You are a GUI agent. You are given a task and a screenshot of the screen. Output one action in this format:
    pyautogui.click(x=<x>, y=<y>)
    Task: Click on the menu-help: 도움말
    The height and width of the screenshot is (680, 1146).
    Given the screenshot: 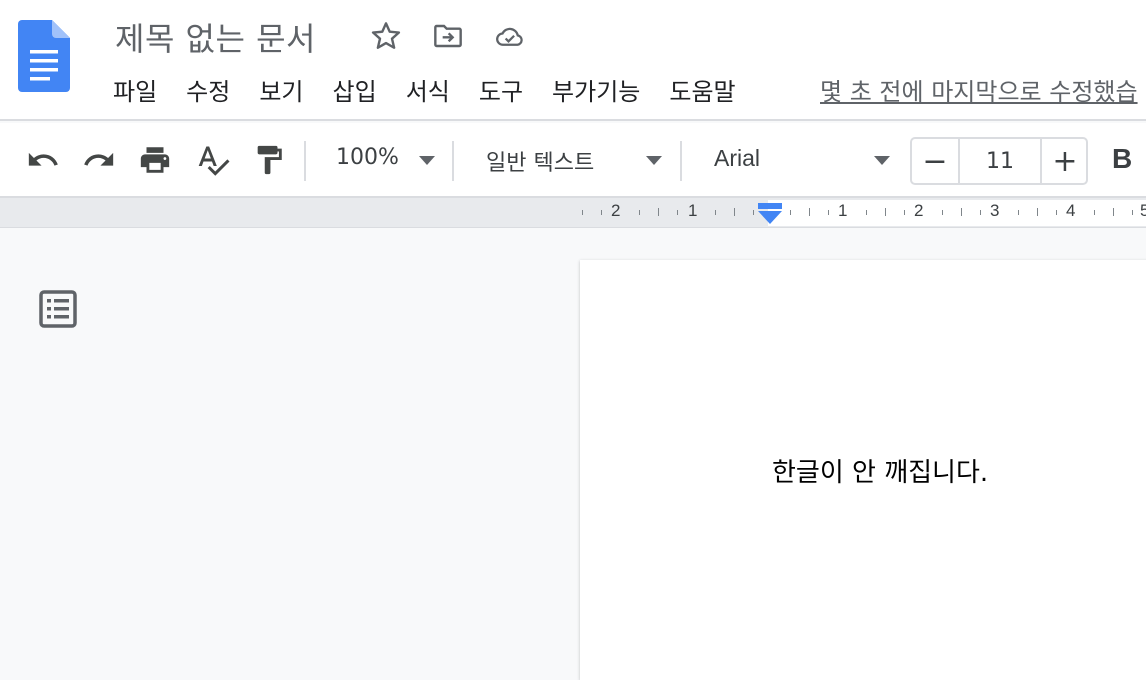 What is the action you would take?
    pyautogui.click(x=702, y=89)
    